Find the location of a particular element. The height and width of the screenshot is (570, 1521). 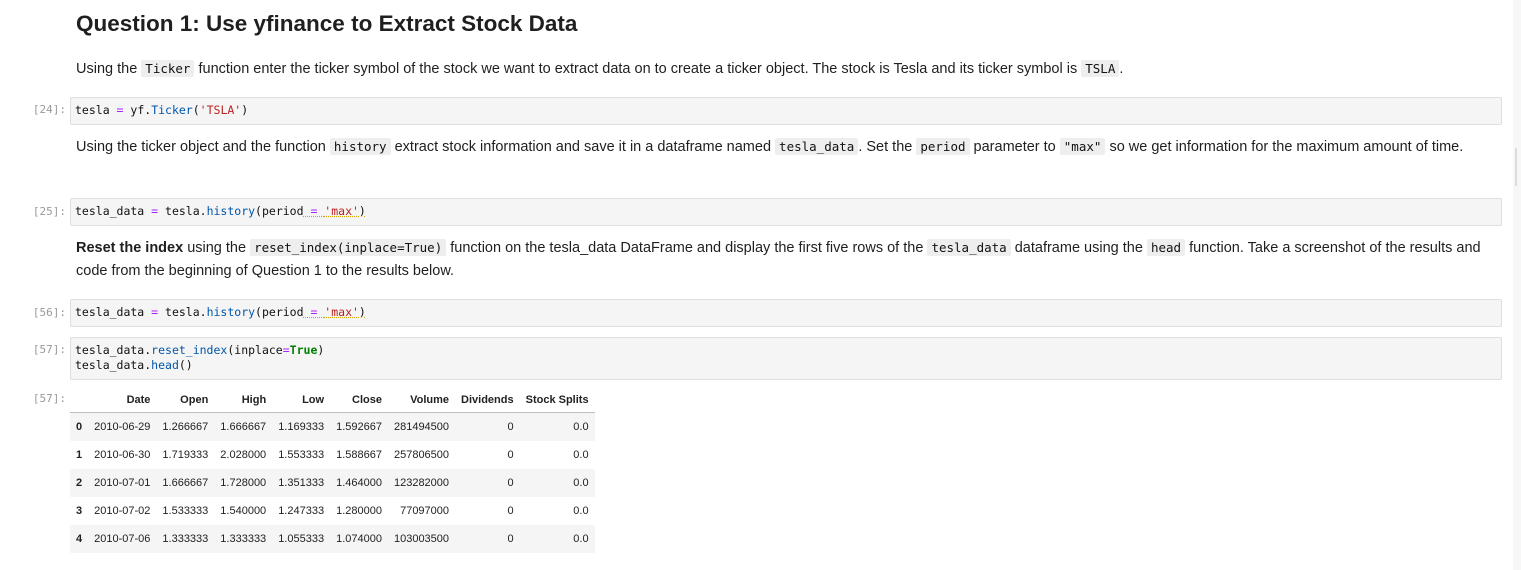

output-prompt-57: [57]: is located at coordinates (49, 398).